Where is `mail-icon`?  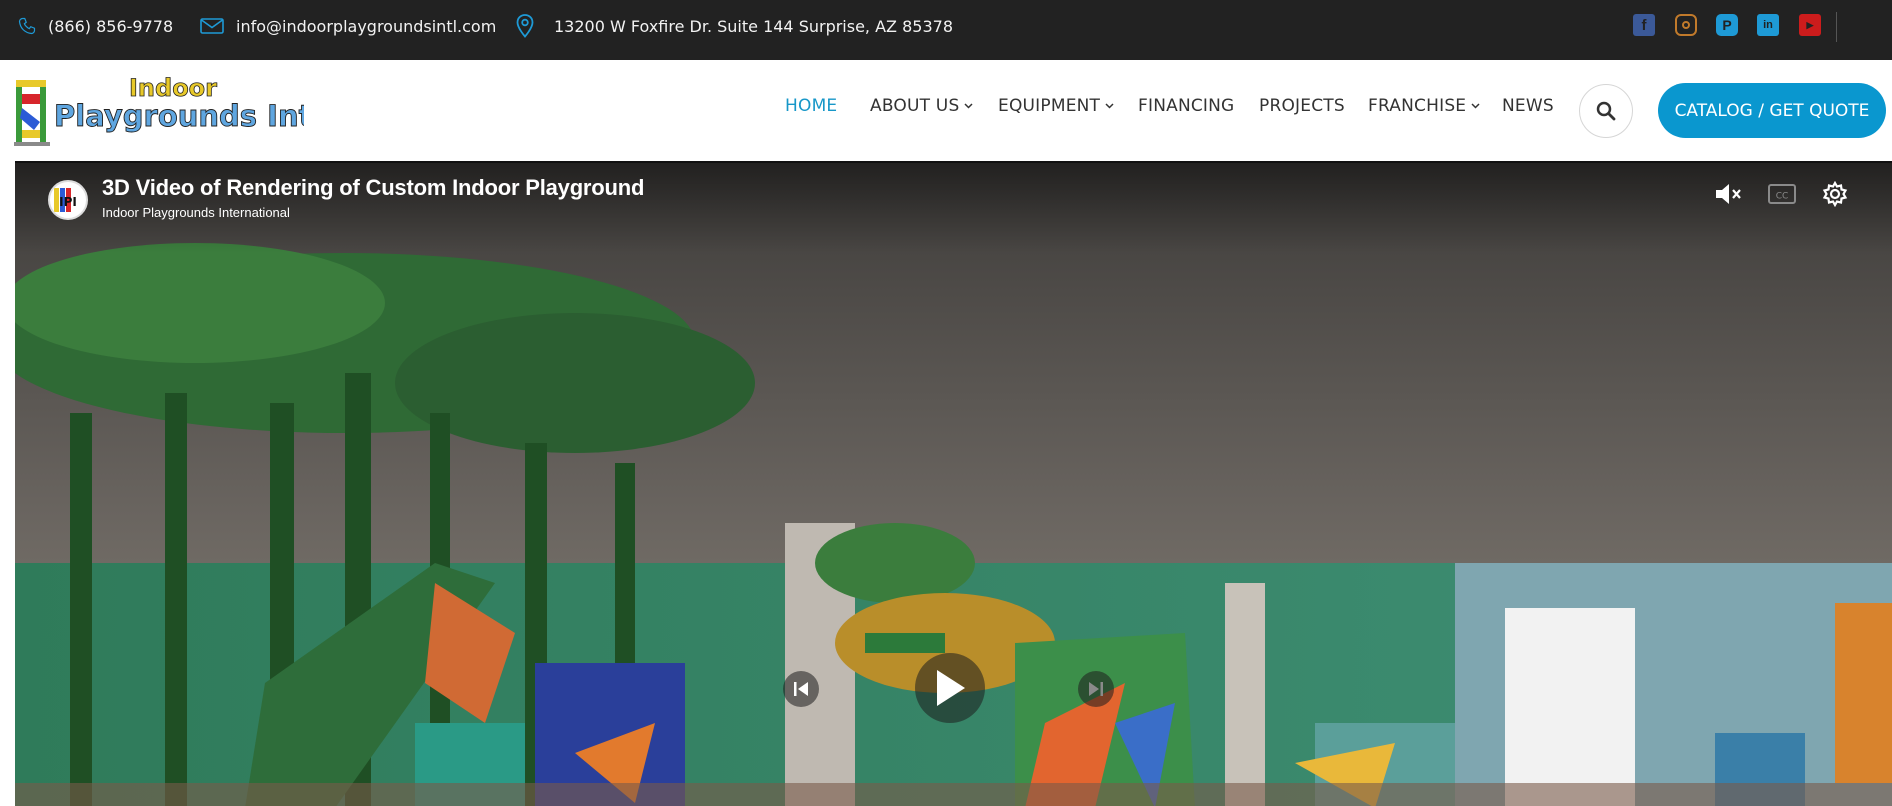
mail-icon is located at coordinates (212, 26).